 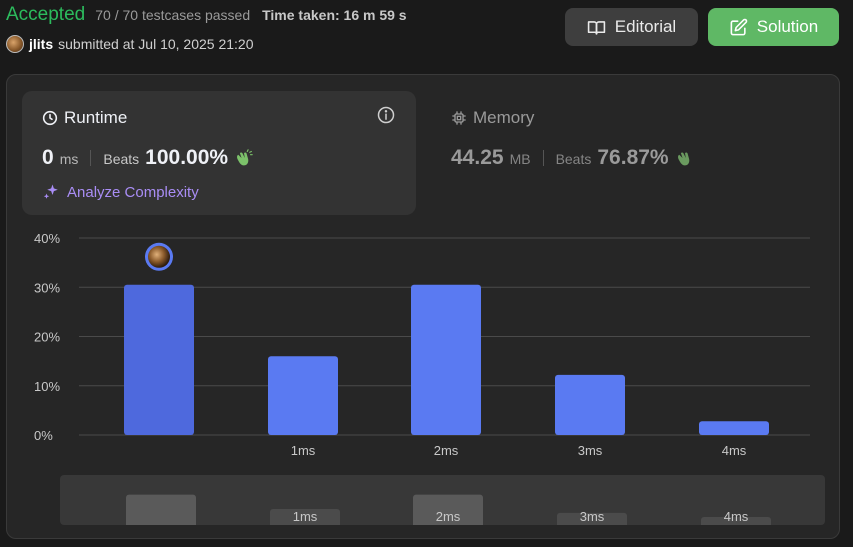 What do you see at coordinates (173, 15) in the screenshot?
I see `testcases-passed: 70 / 70 testcases passed` at bounding box center [173, 15].